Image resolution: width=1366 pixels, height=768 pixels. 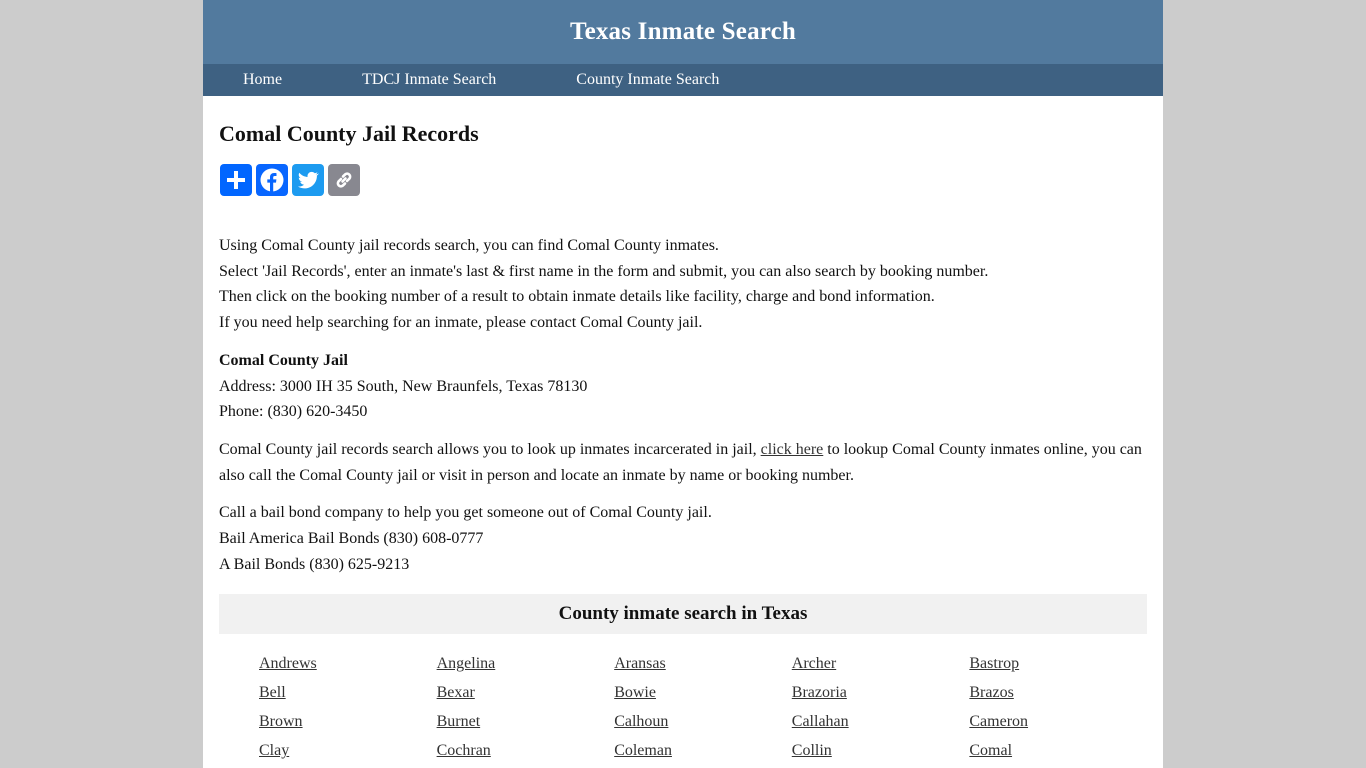 What do you see at coordinates (348, 693) in the screenshot?
I see `county-link: Bell` at bounding box center [348, 693].